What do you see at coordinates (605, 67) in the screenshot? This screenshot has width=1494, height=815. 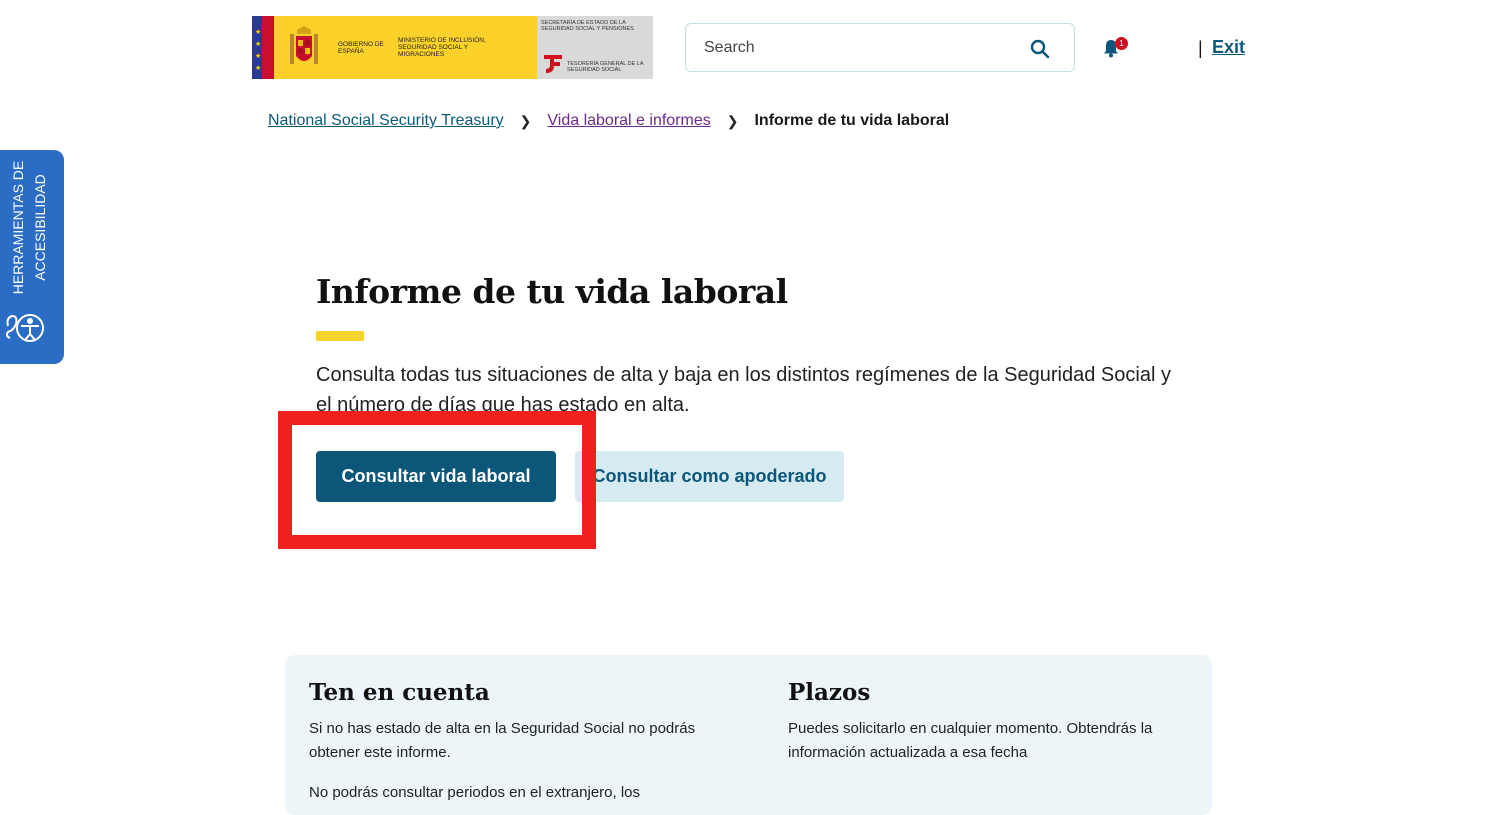 I see `tesoreria-label: TESORERÍA GENERAL DE LA SEGURIDAD SOCIAL` at bounding box center [605, 67].